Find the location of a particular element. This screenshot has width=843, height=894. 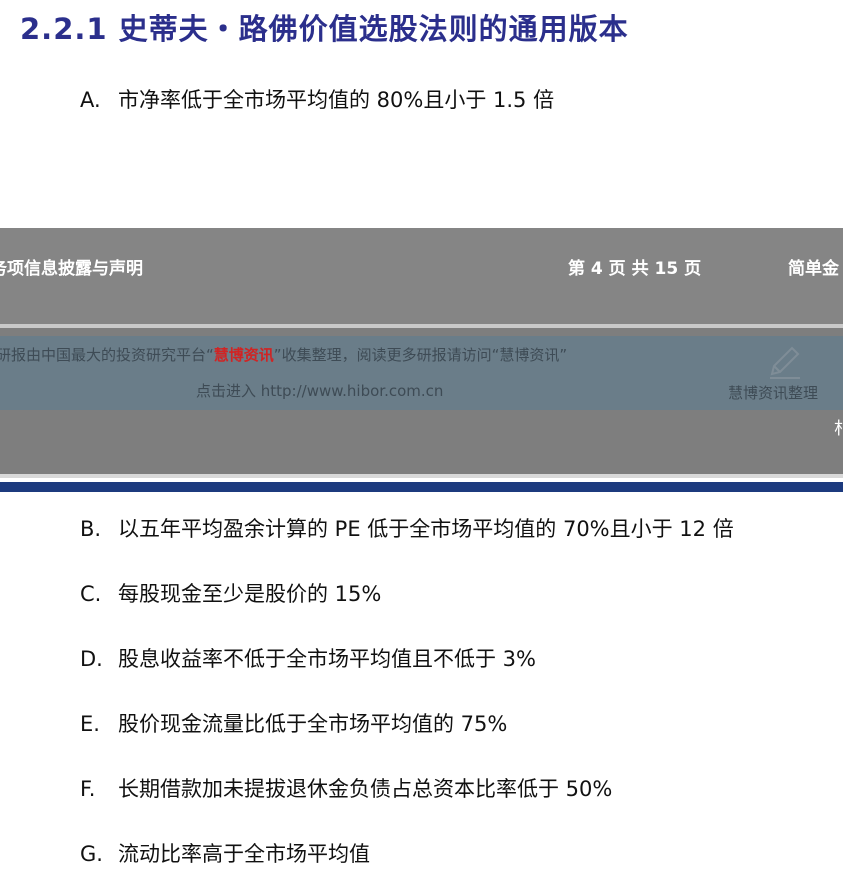

footer-separator is located at coordinates (421, 326).